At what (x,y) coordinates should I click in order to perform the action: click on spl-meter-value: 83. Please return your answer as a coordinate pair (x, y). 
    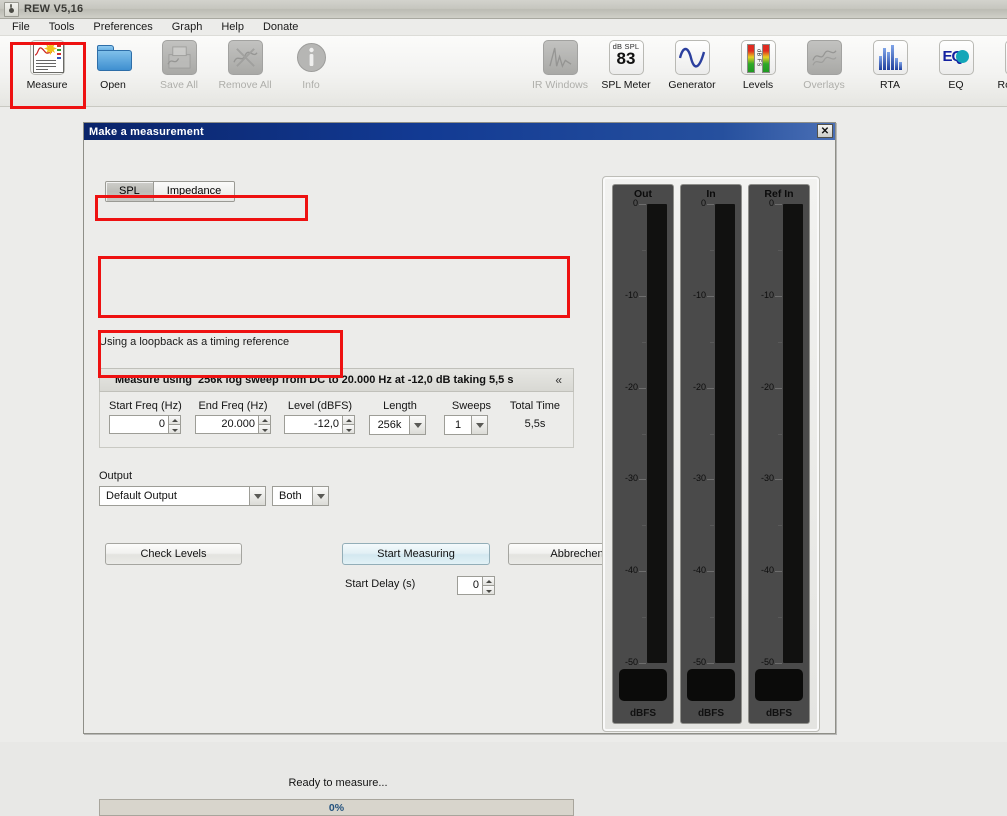
    Looking at the image, I should click on (626, 59).